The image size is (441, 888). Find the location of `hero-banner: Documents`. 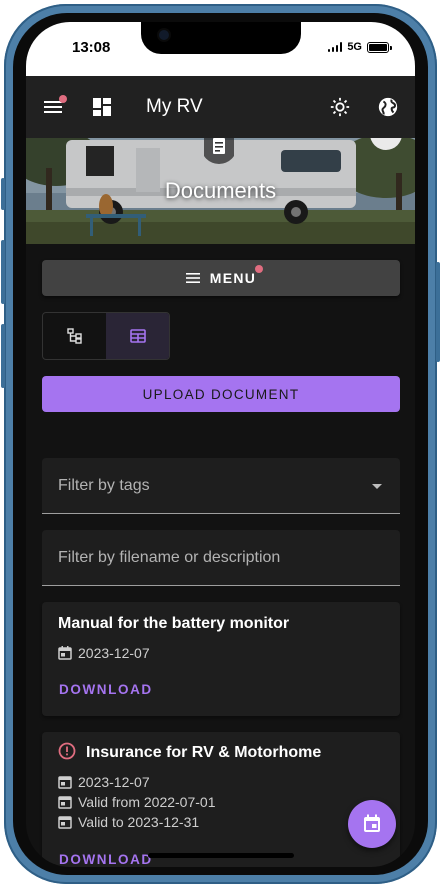

hero-banner: Documents is located at coordinates (220, 191).